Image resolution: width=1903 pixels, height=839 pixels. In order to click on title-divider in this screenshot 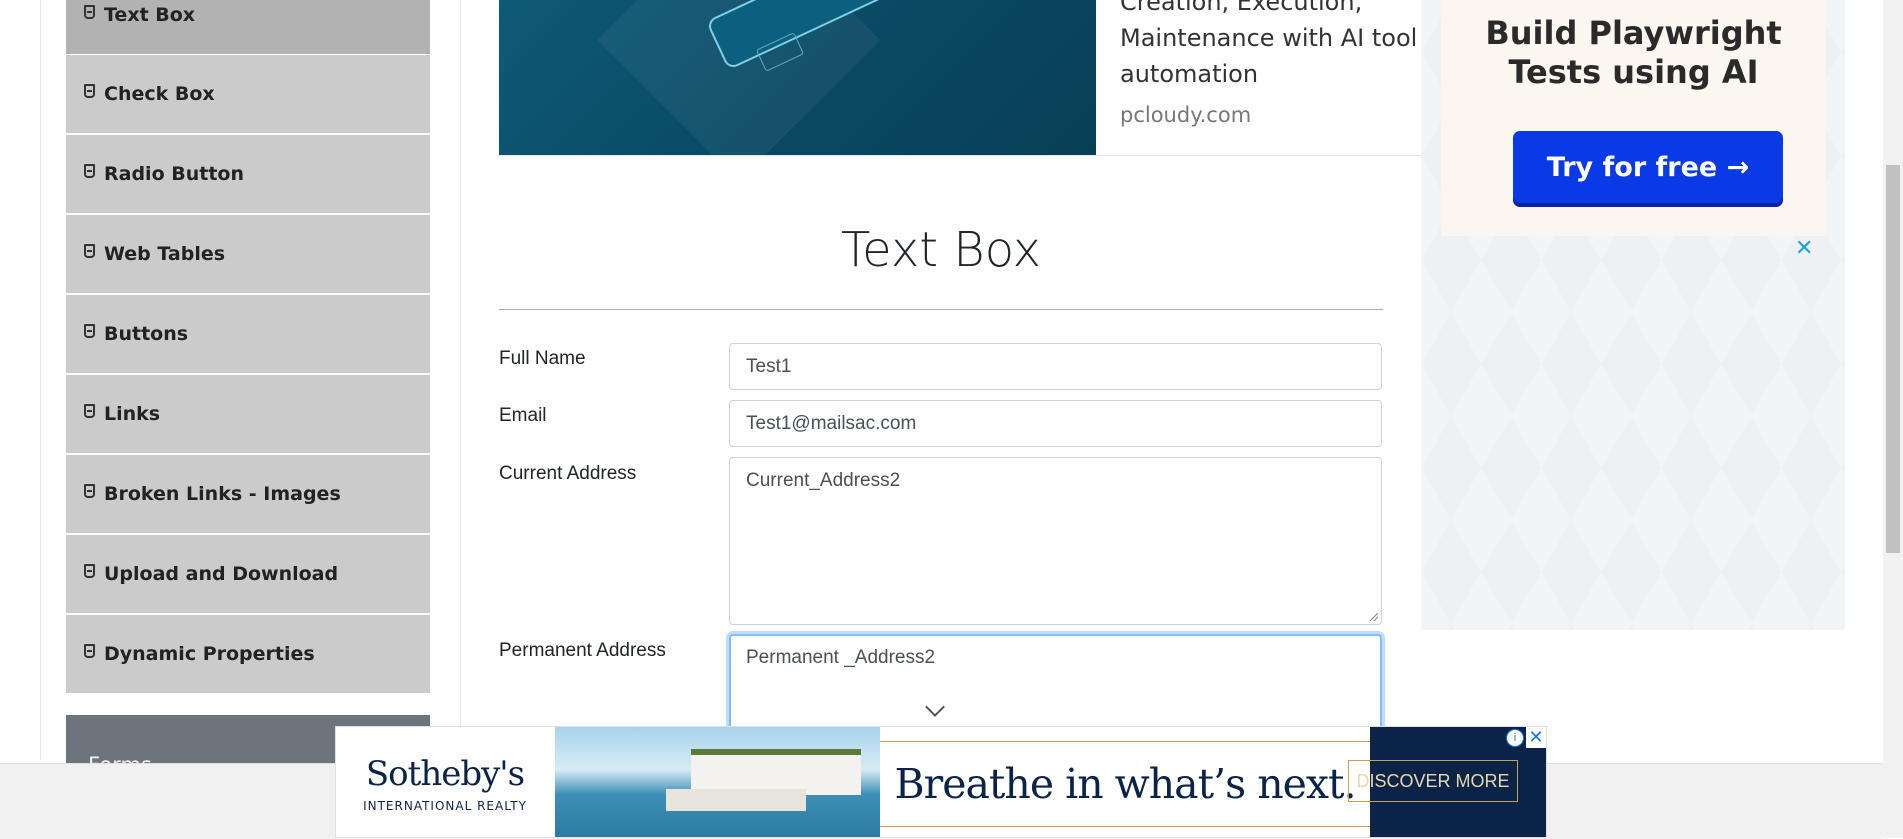, I will do `click(941, 309)`.